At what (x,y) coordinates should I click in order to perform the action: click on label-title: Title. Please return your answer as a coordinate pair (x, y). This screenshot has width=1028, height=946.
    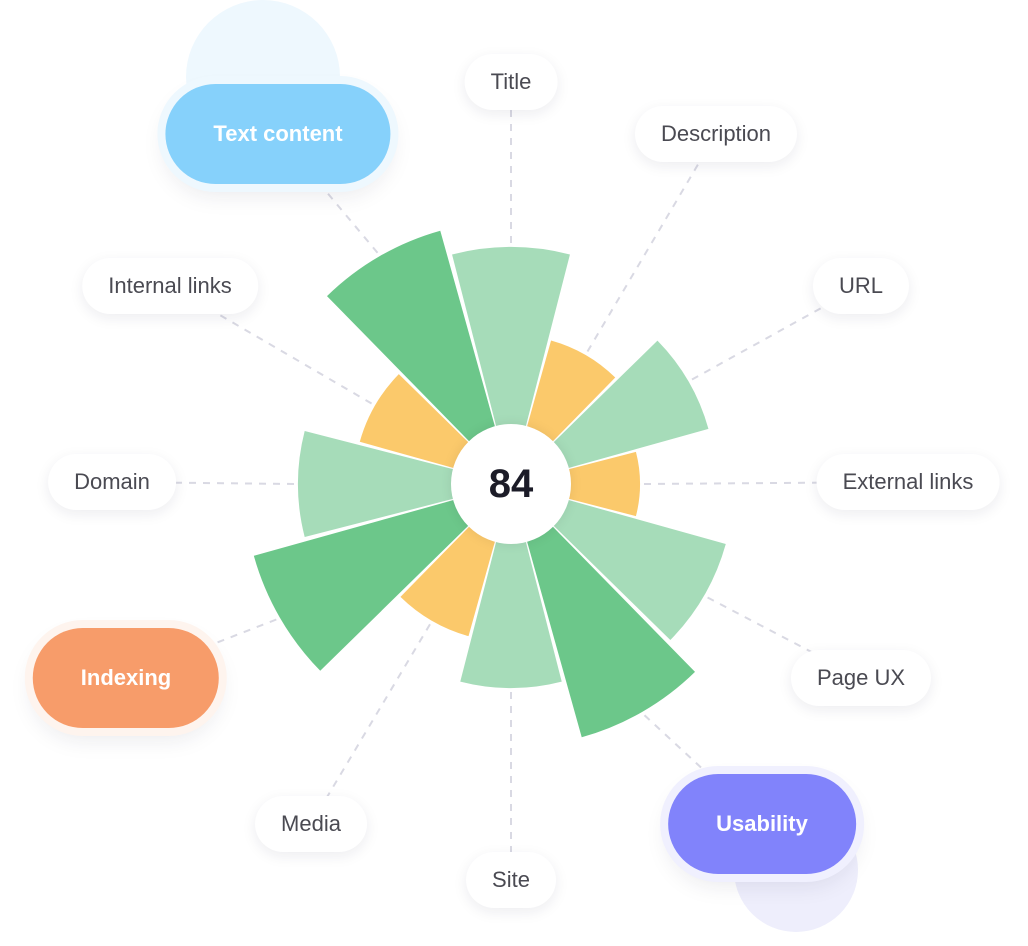
    Looking at the image, I should click on (511, 82).